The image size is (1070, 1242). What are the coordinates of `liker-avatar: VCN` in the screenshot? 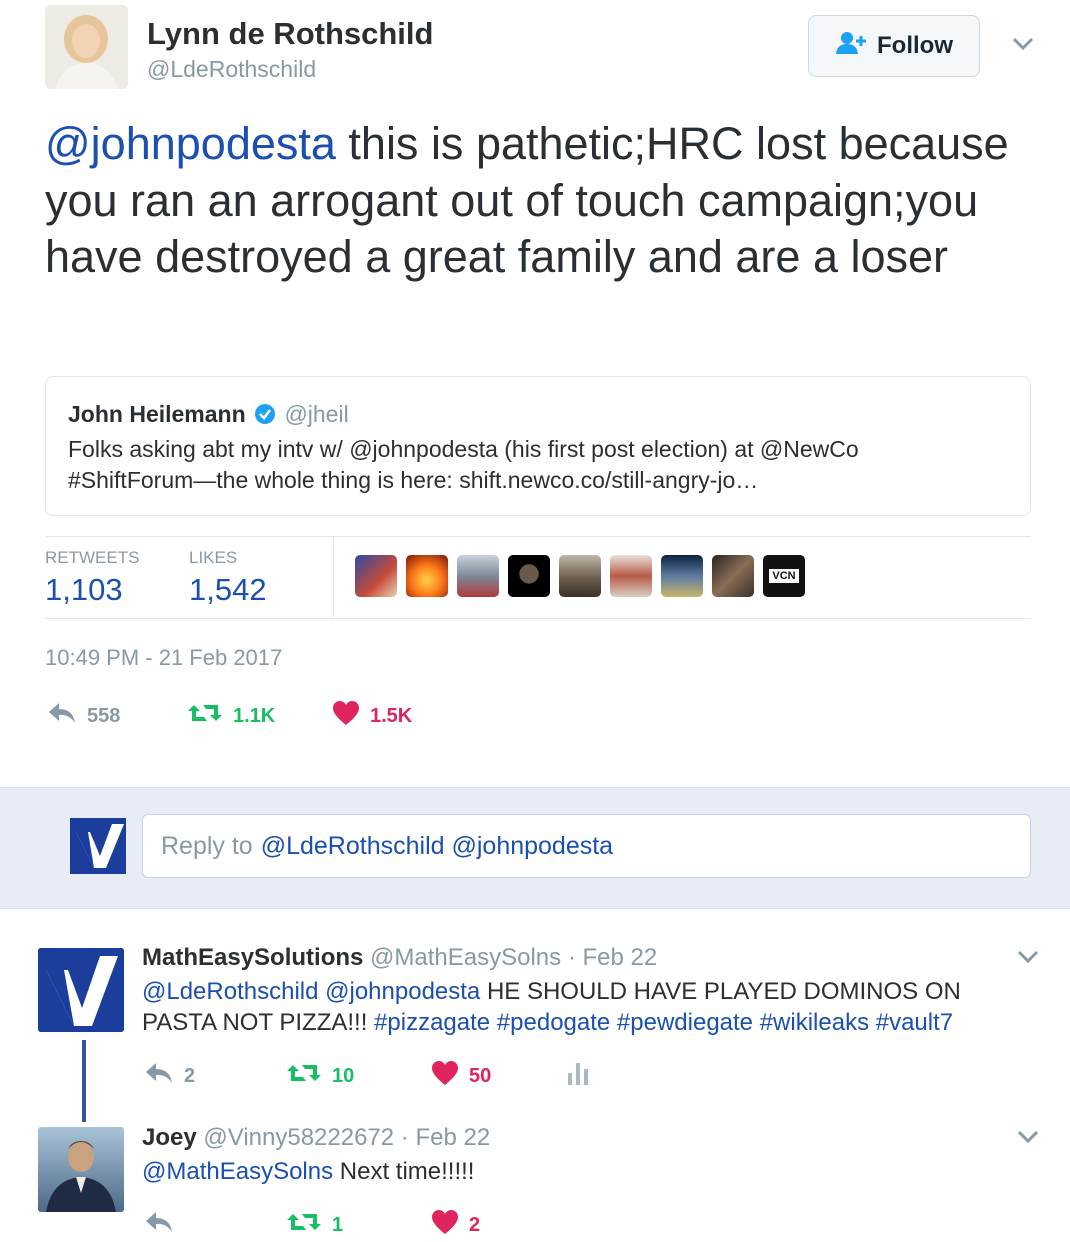 It's located at (784, 576).